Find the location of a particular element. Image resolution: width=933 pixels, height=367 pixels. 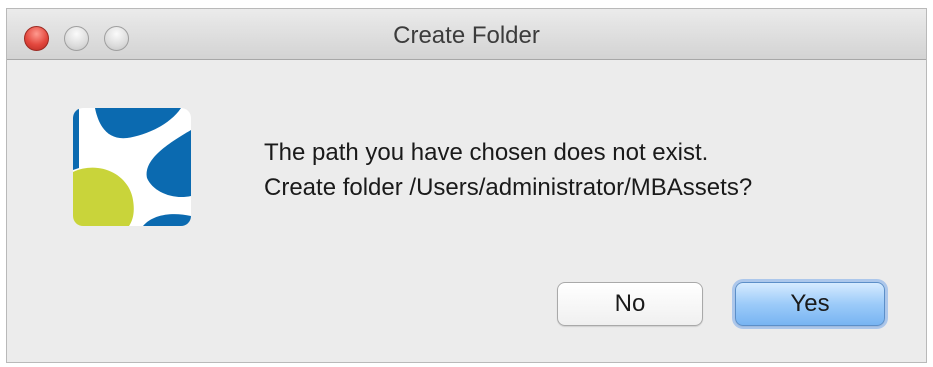

no-button: No is located at coordinates (630, 304).